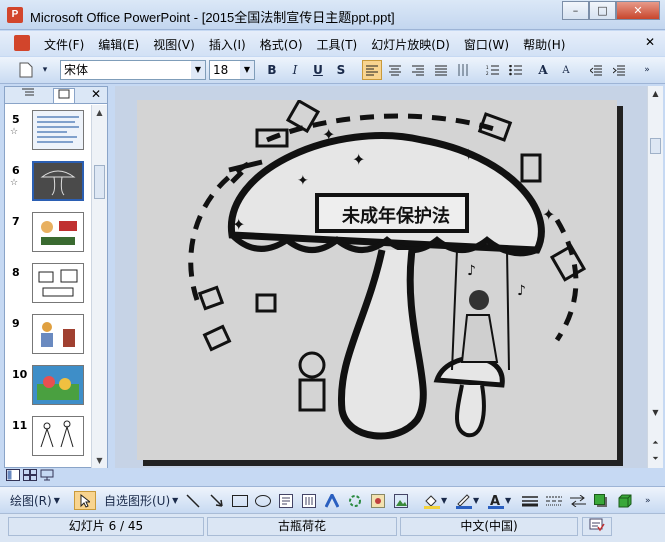 The height and width of the screenshot is (542, 665). Describe the element at coordinates (601, 500) in the screenshot. I see `shadow-style-icon` at that location.